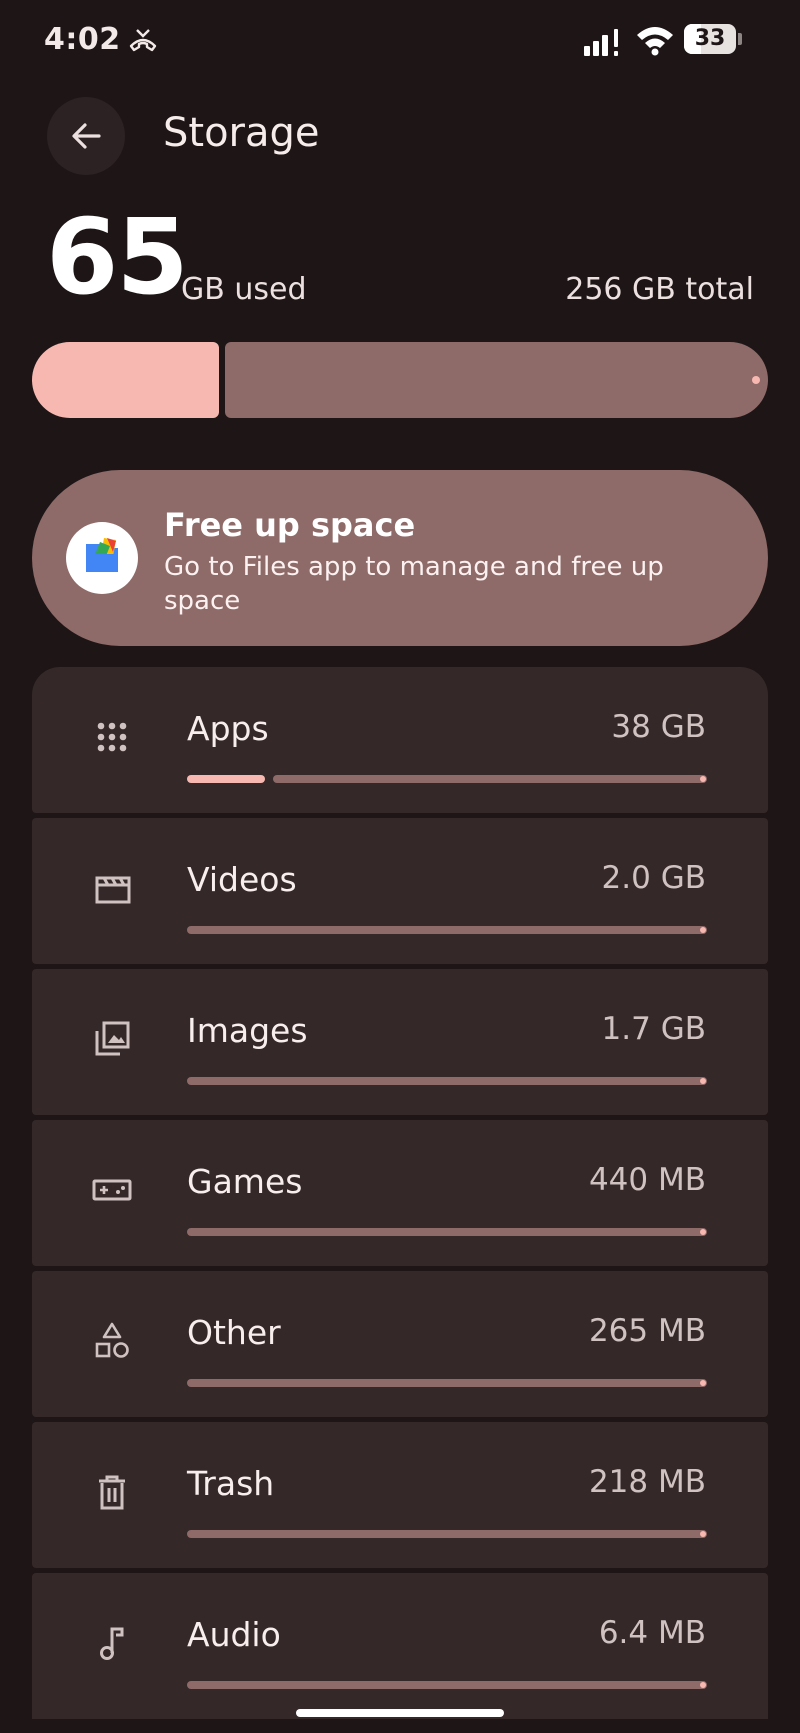 Image resolution: width=800 pixels, height=1733 pixels. Describe the element at coordinates (496, 380) in the screenshot. I see `storage-free-segment` at that location.